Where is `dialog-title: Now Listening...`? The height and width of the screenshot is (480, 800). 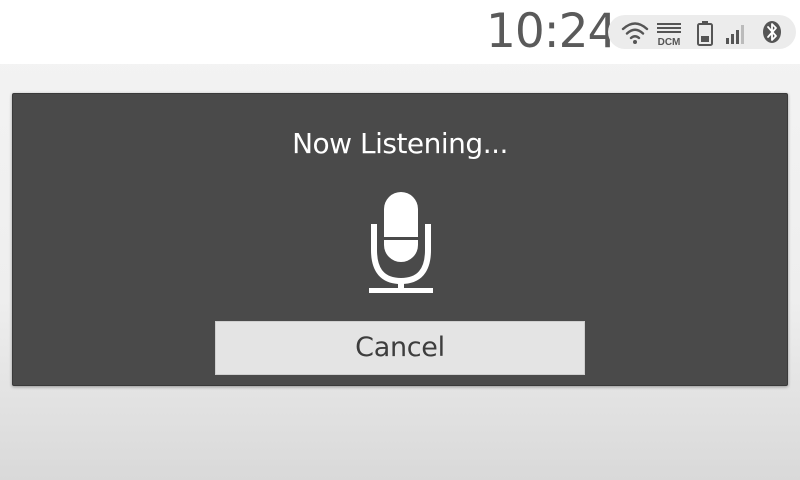 dialog-title: Now Listening... is located at coordinates (400, 143).